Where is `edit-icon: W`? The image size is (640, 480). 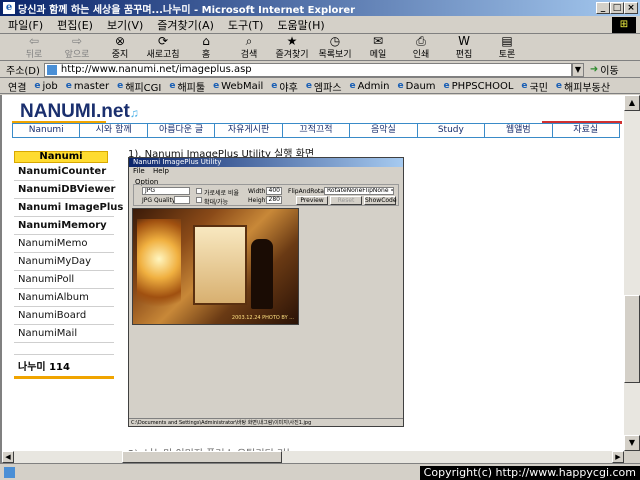
edit-icon: W is located at coordinates (464, 41).